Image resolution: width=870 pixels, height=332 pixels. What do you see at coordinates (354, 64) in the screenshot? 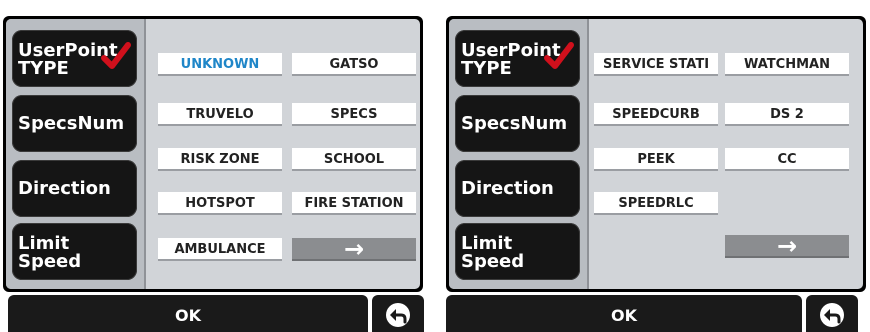
I see `option-gatso: GATSO` at bounding box center [354, 64].